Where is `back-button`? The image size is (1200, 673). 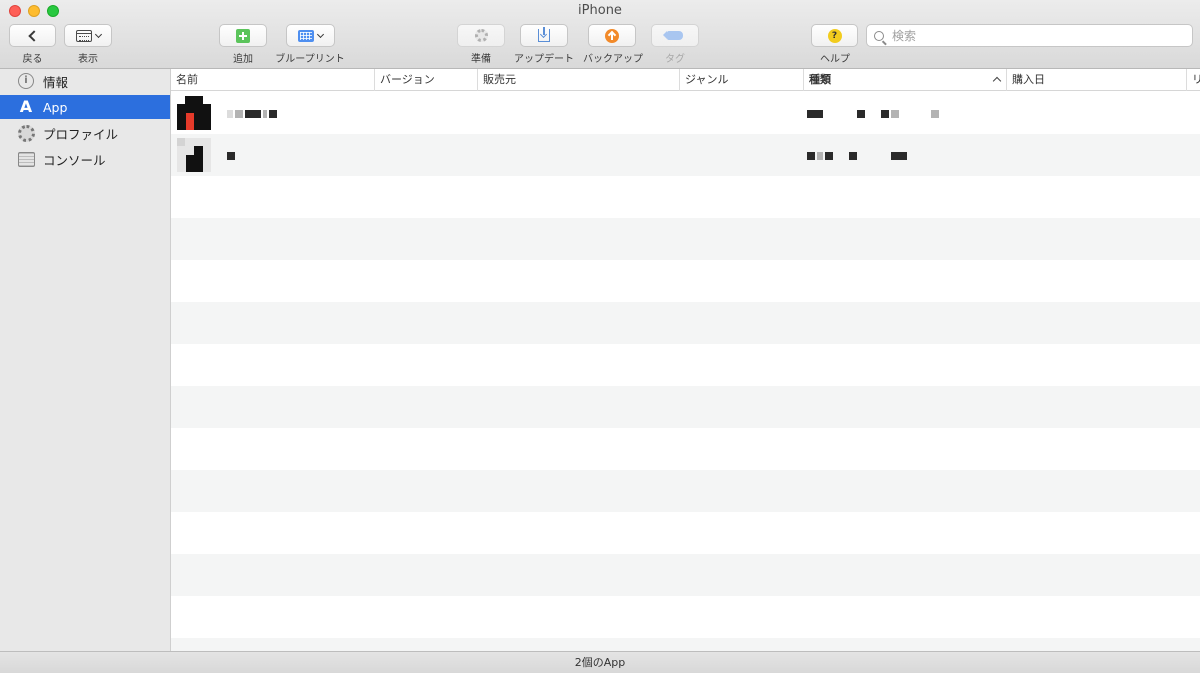 back-button is located at coordinates (32, 35).